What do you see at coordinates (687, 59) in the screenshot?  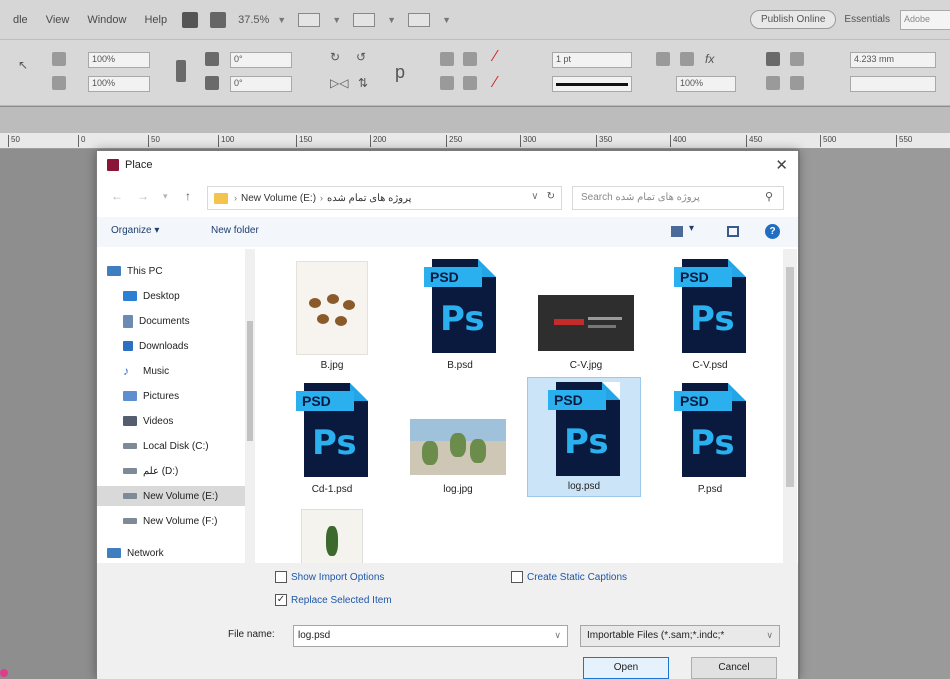 I see `fit-content-icon` at bounding box center [687, 59].